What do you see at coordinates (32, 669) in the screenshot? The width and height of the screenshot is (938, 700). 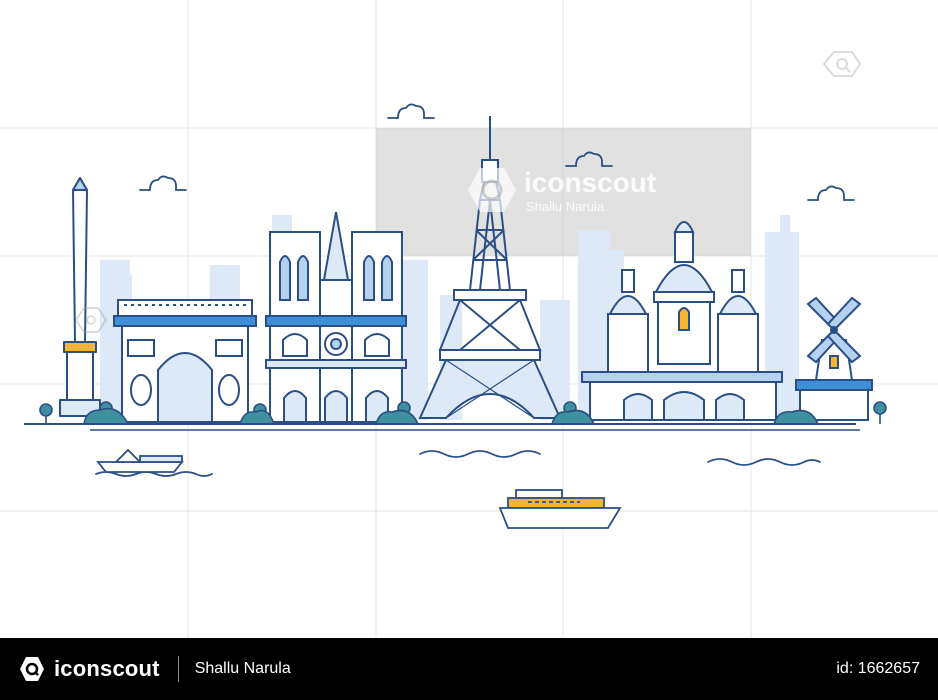 I see `iconscout-logo-icon` at bounding box center [32, 669].